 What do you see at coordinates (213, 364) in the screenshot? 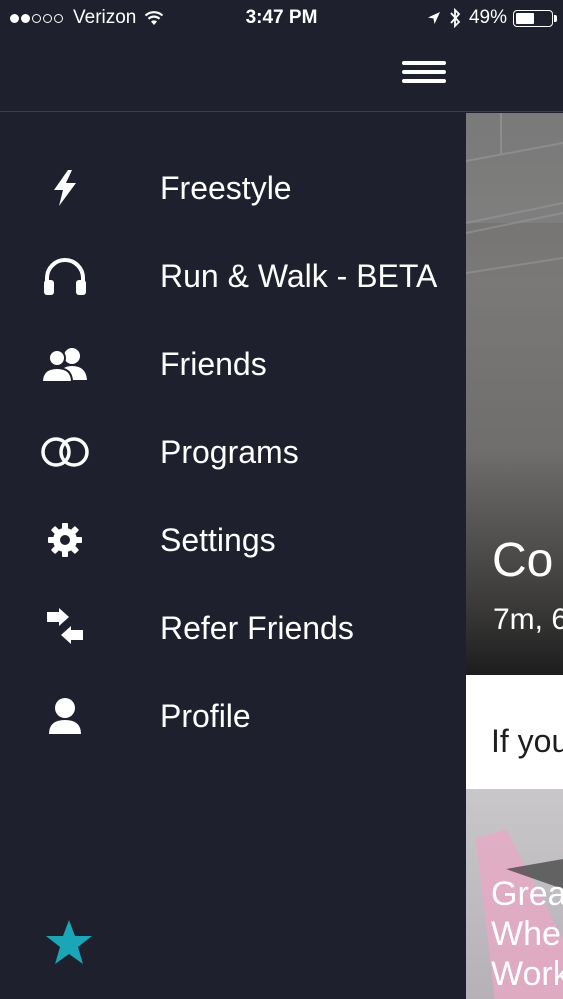
I see `menu-label: Friends` at bounding box center [213, 364].